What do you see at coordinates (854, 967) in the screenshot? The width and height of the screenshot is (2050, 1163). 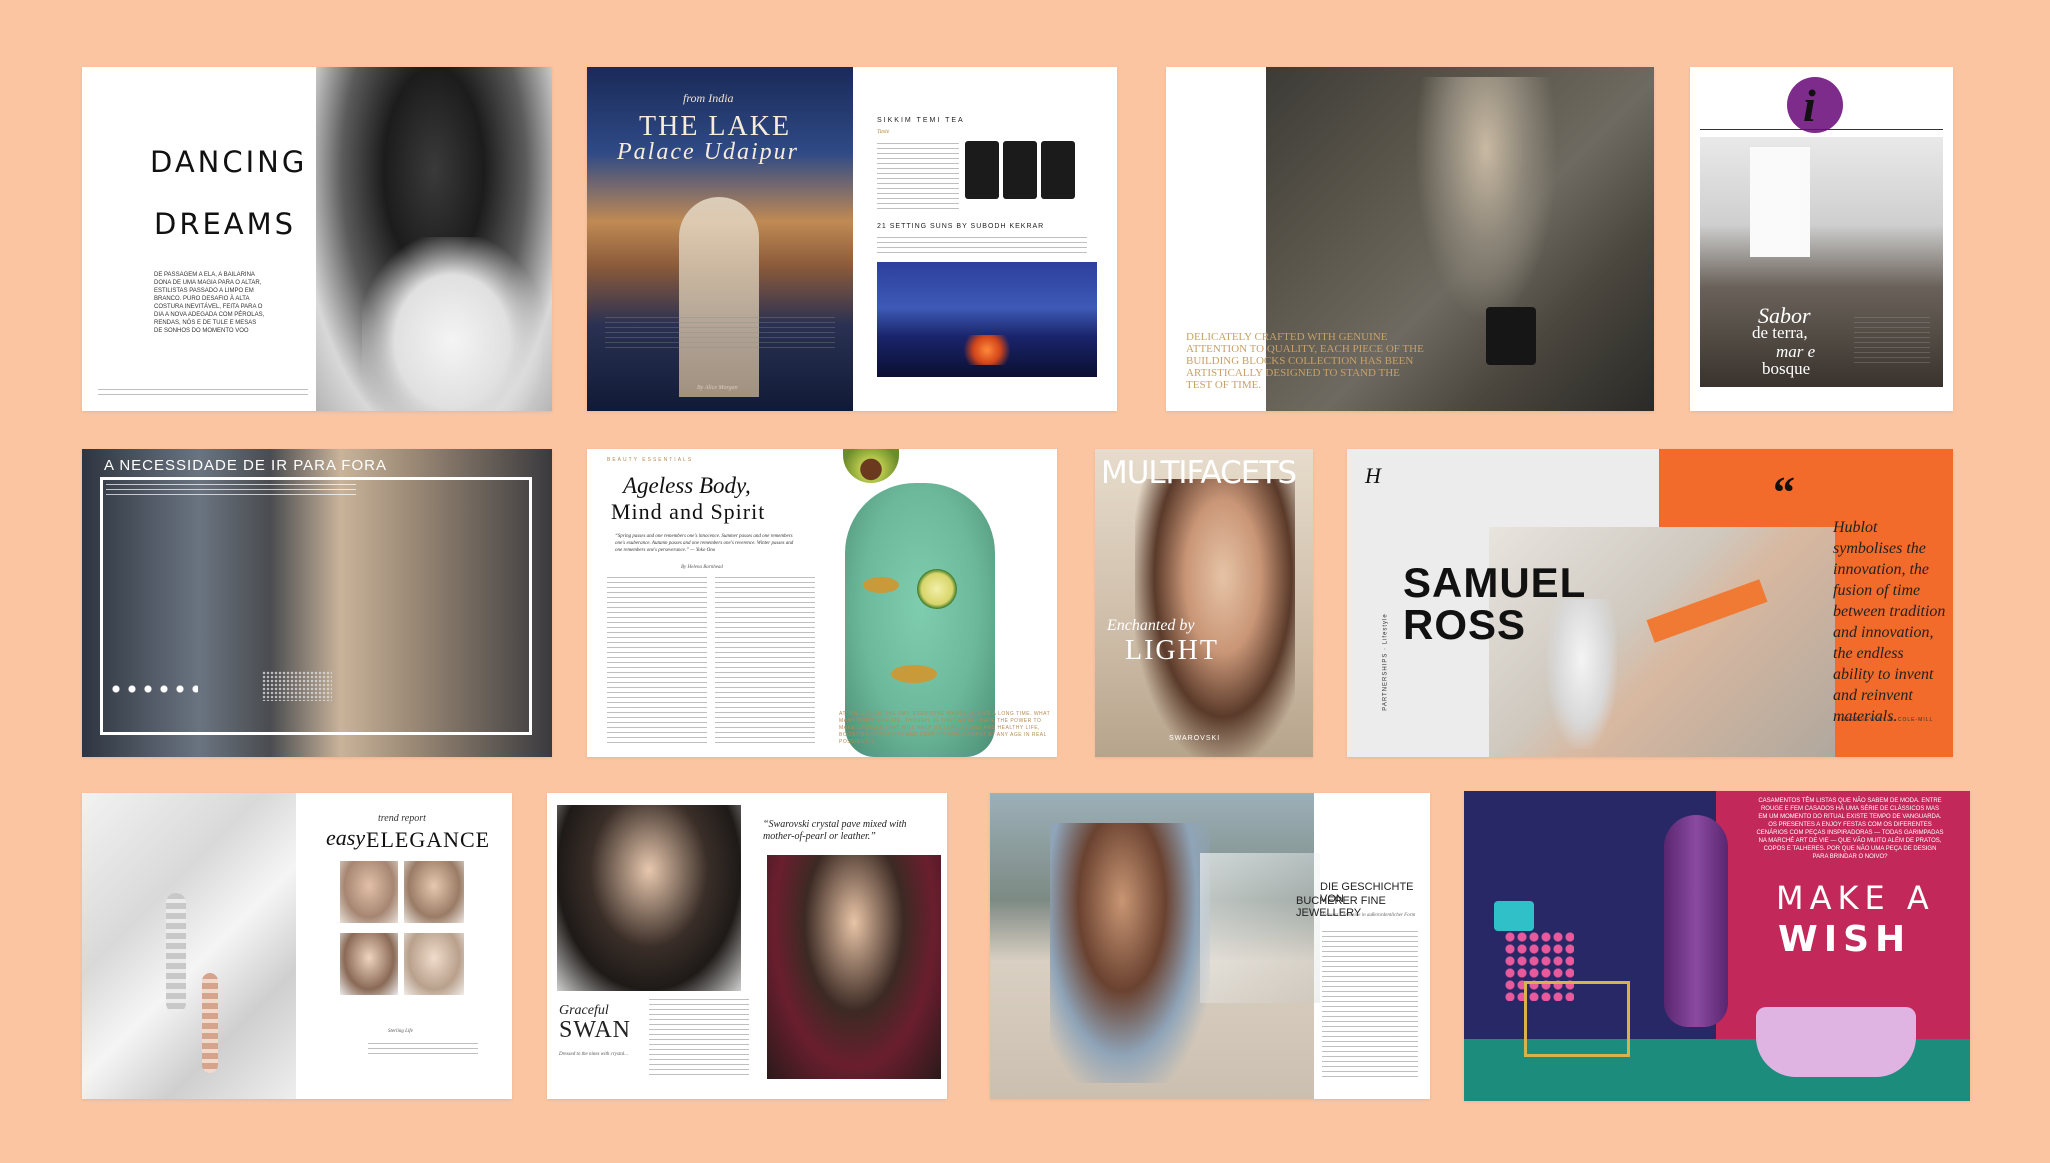 I see `portrait-red-dress` at bounding box center [854, 967].